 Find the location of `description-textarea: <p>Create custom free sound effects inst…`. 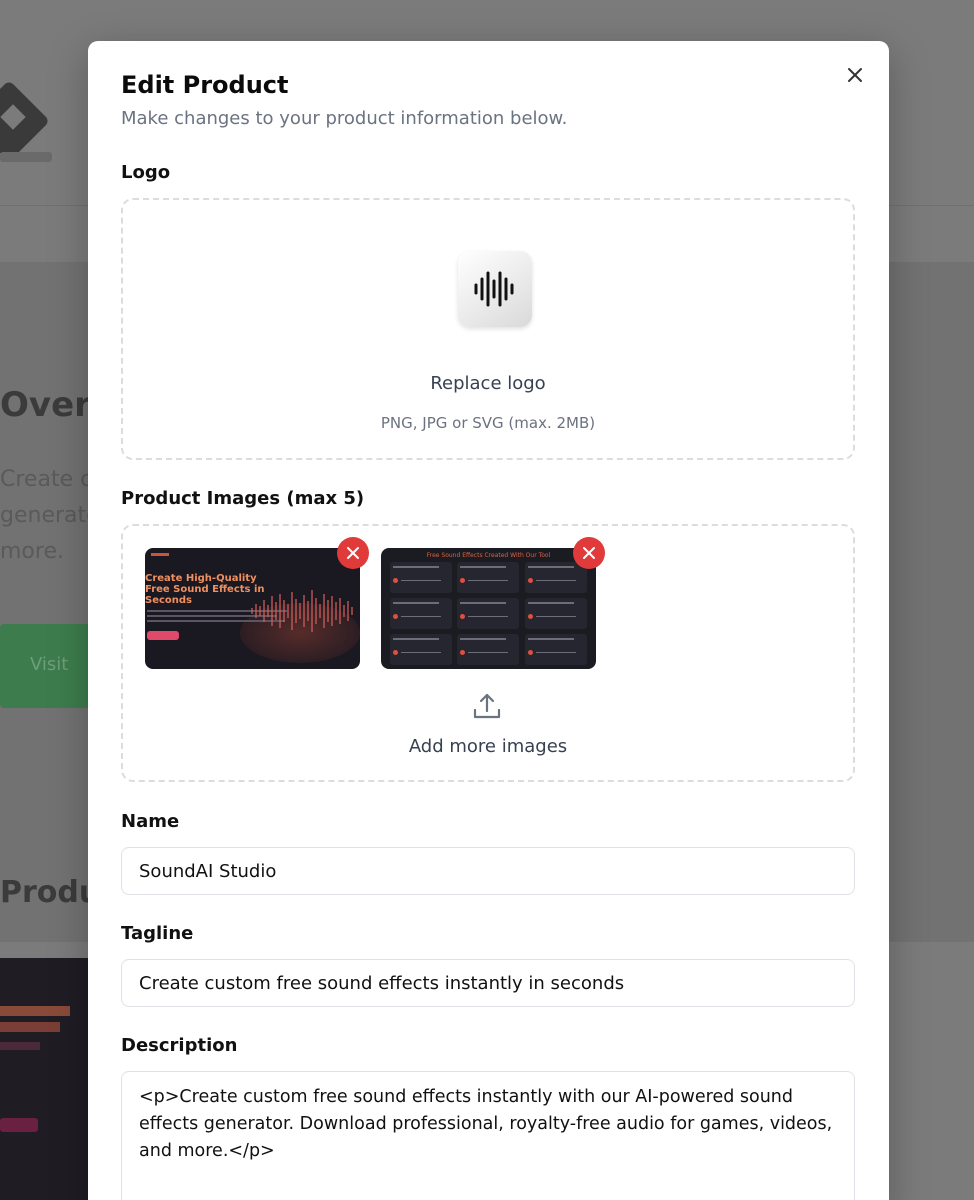

description-textarea: <p>Create custom free sound effects inst… is located at coordinates (488, 1135).